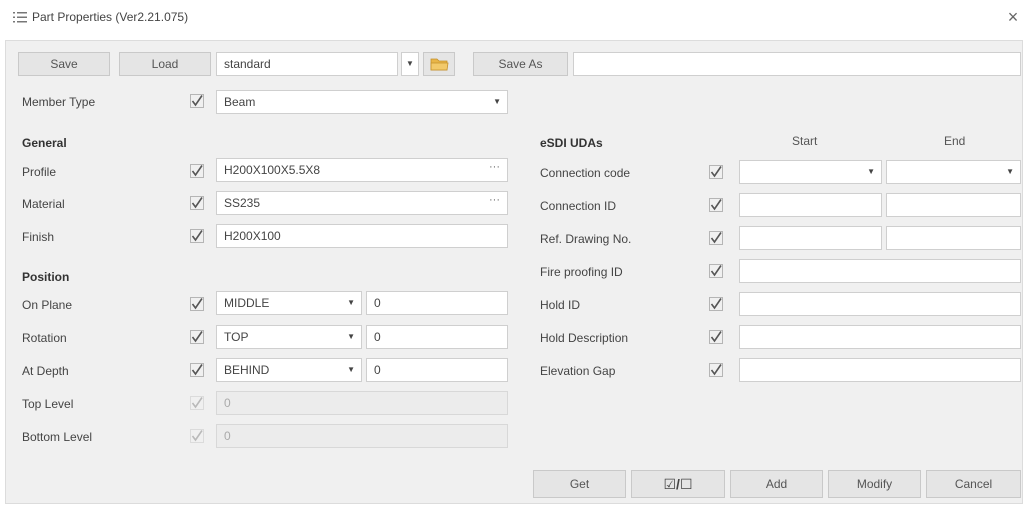 The image size is (1026, 508). I want to click on save-as-name-input, so click(797, 64).